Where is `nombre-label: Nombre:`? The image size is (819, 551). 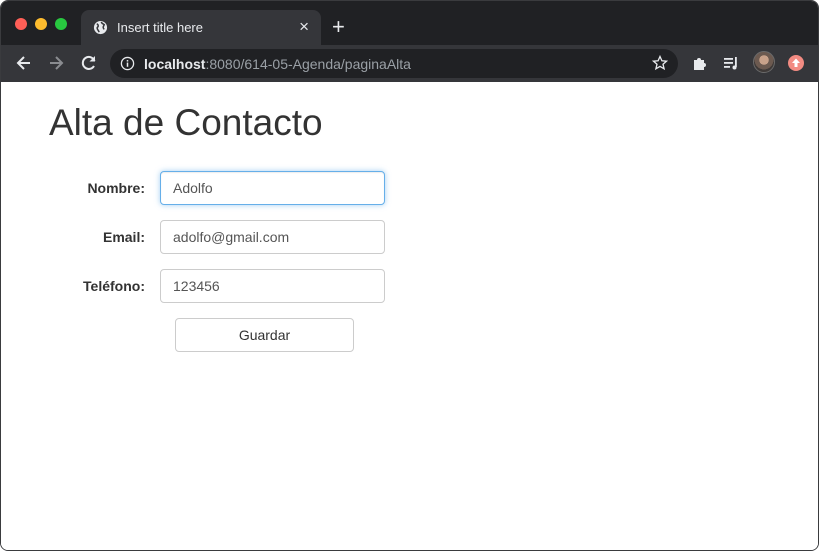 nombre-label: Nombre: is located at coordinates (116, 188).